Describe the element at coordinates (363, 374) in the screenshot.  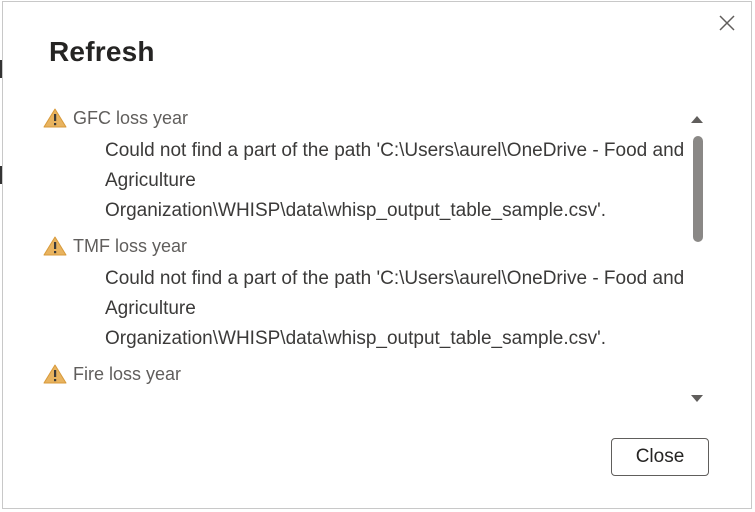
I see `error-item: Fire loss year` at that location.